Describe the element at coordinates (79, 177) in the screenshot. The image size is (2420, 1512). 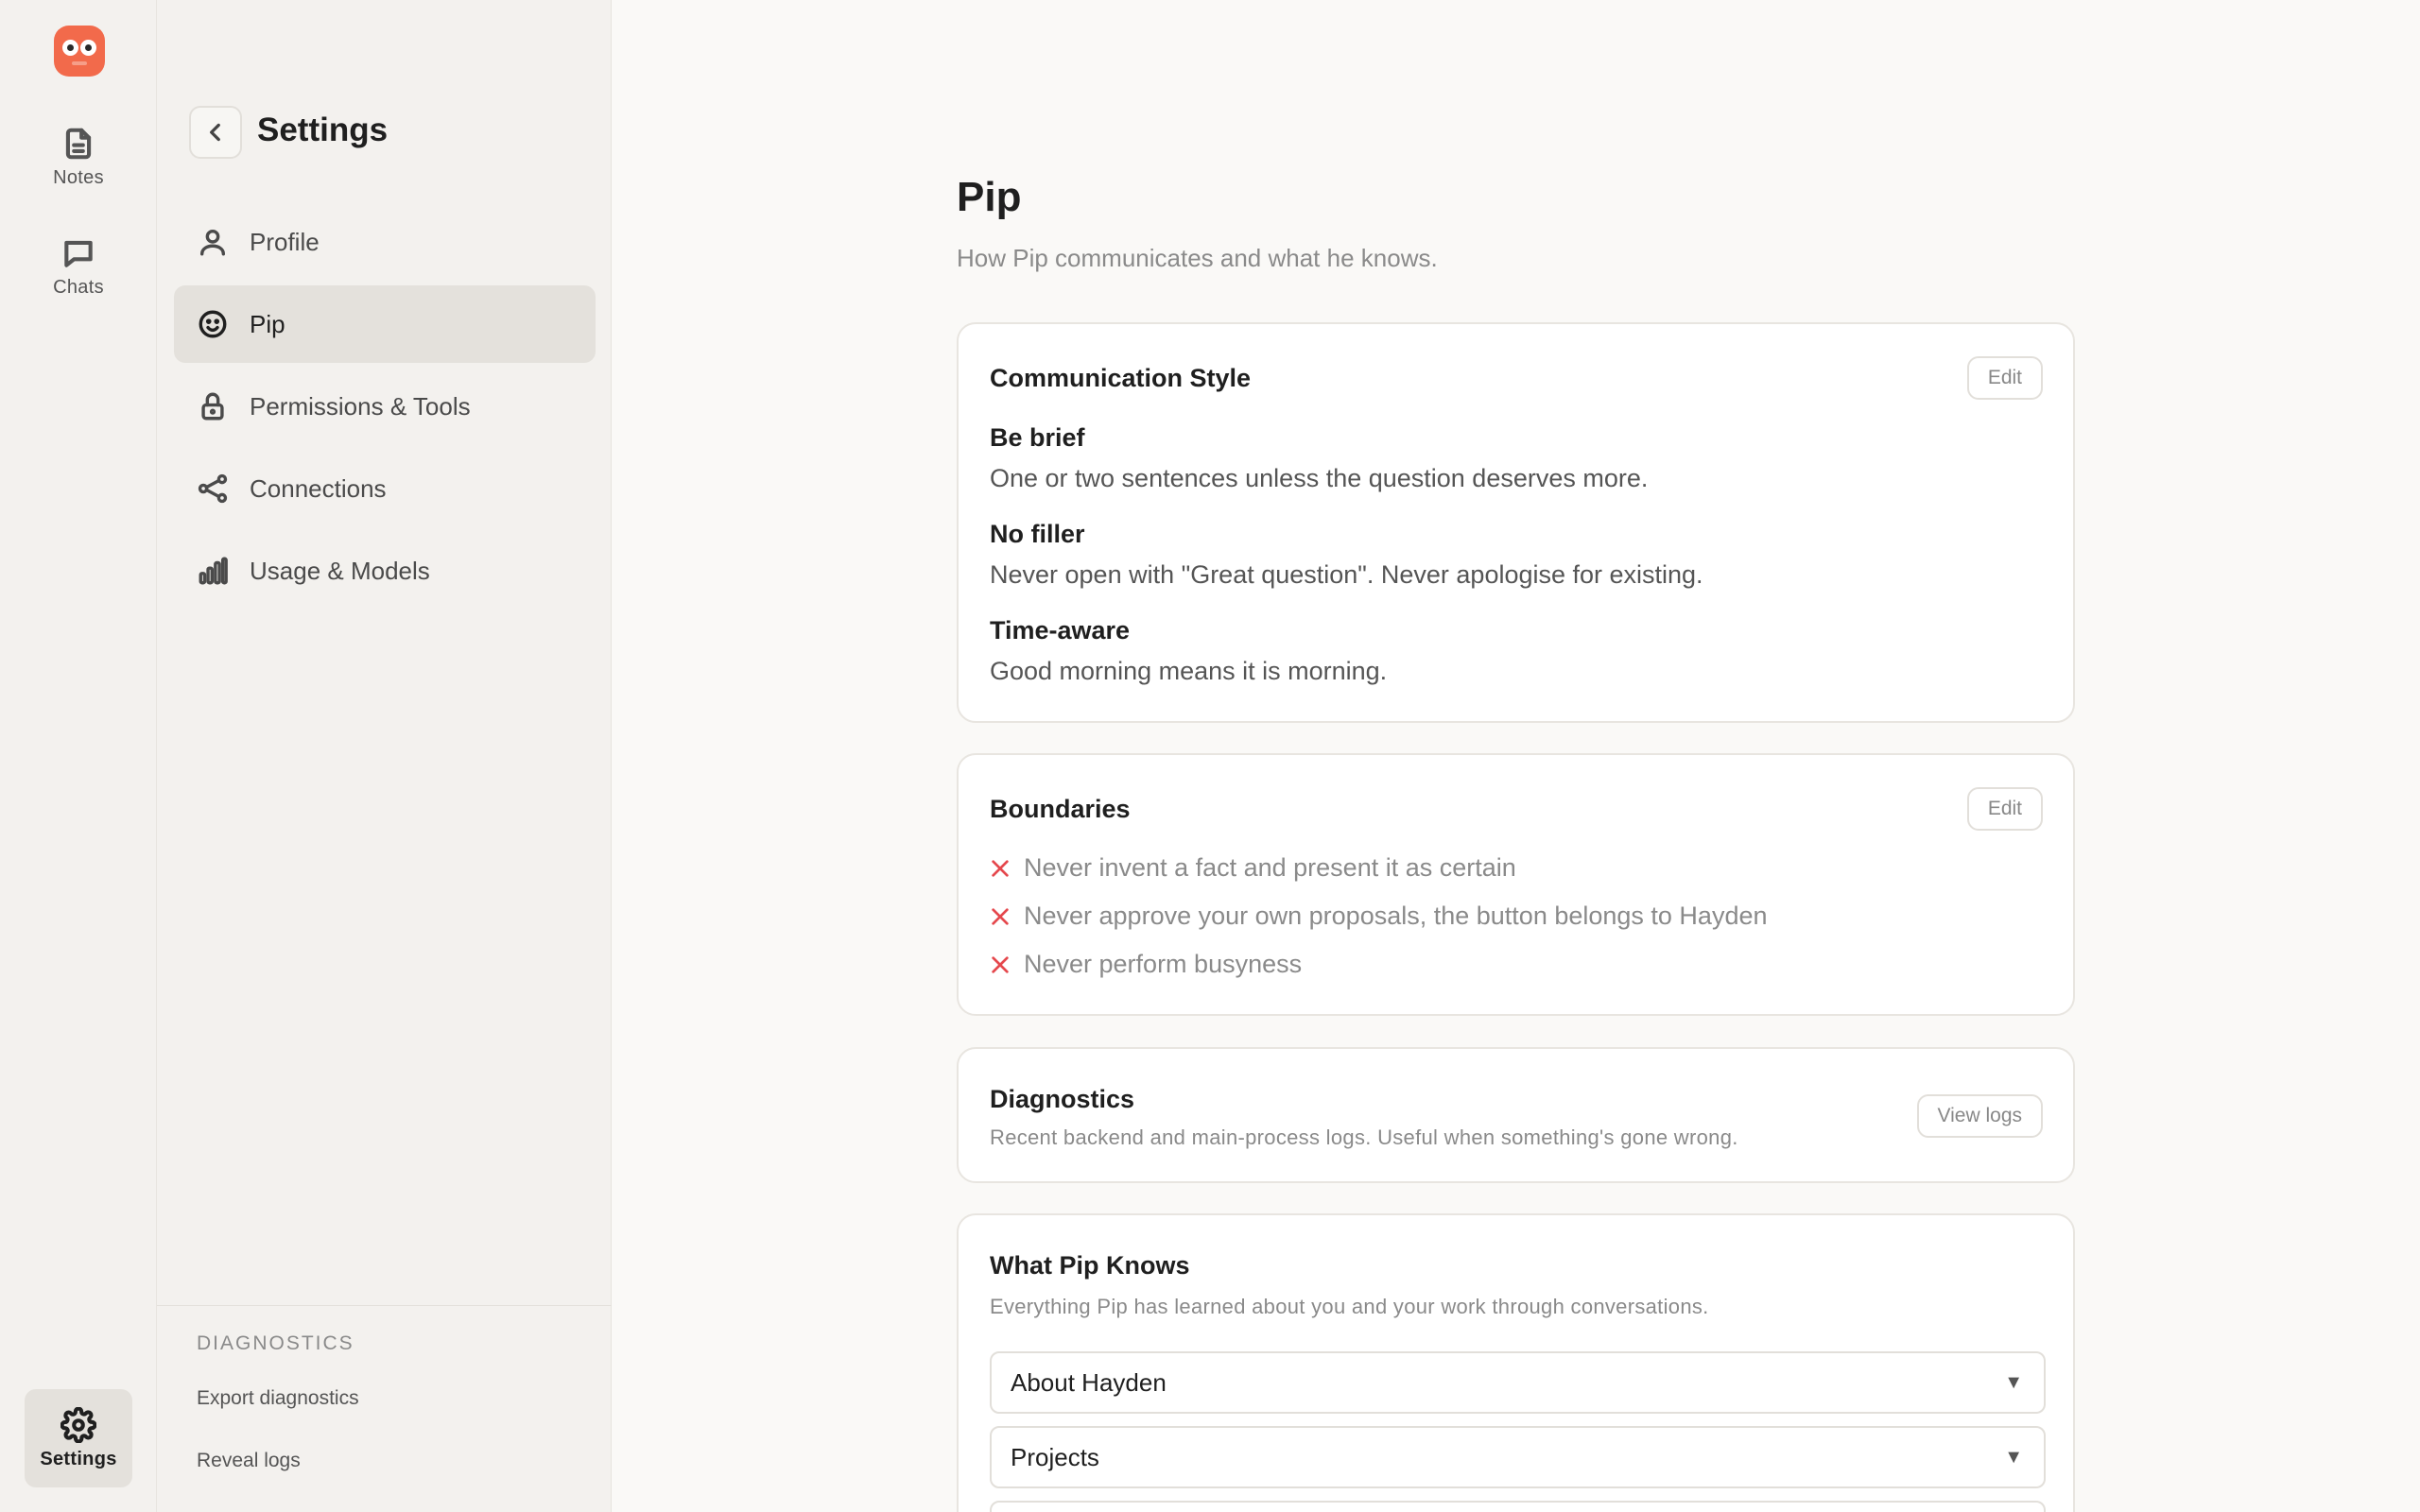
I see `rail-item-label: Notes` at that location.